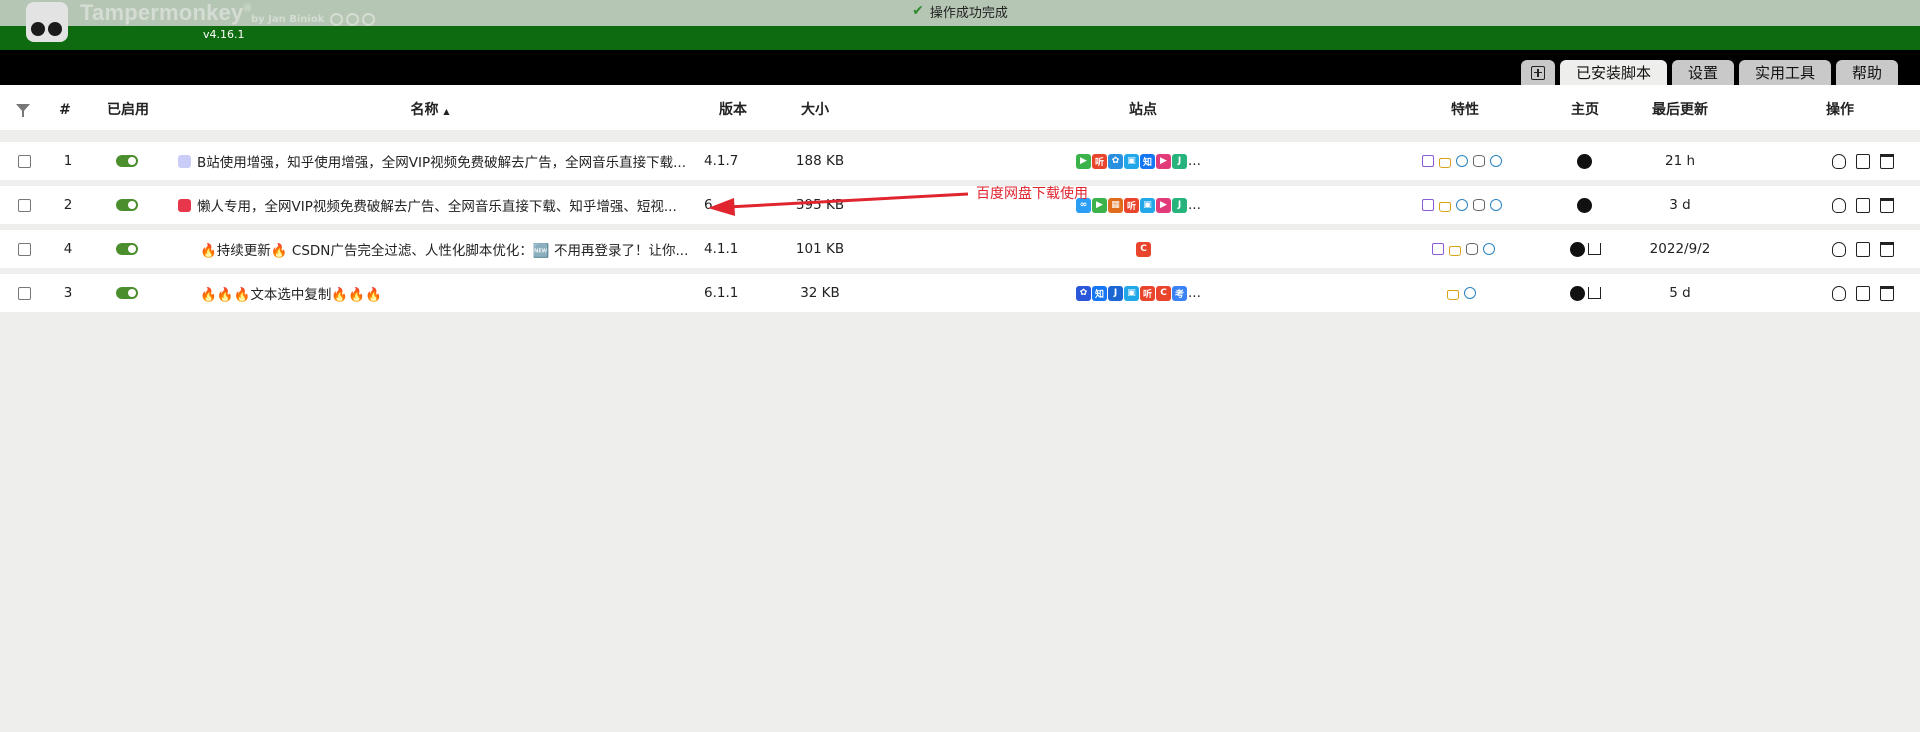 The width and height of the screenshot is (1920, 732). What do you see at coordinates (352, 19) in the screenshot?
I see `facebook-icon` at bounding box center [352, 19].